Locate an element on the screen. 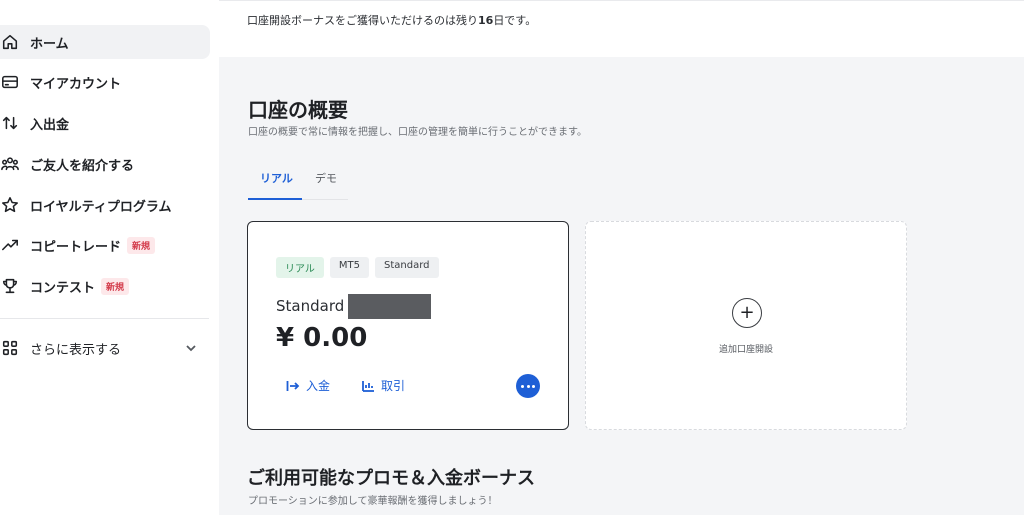 The height and width of the screenshot is (515, 1024). sidebar-item-label: ご友人を紹介する is located at coordinates (82, 166).